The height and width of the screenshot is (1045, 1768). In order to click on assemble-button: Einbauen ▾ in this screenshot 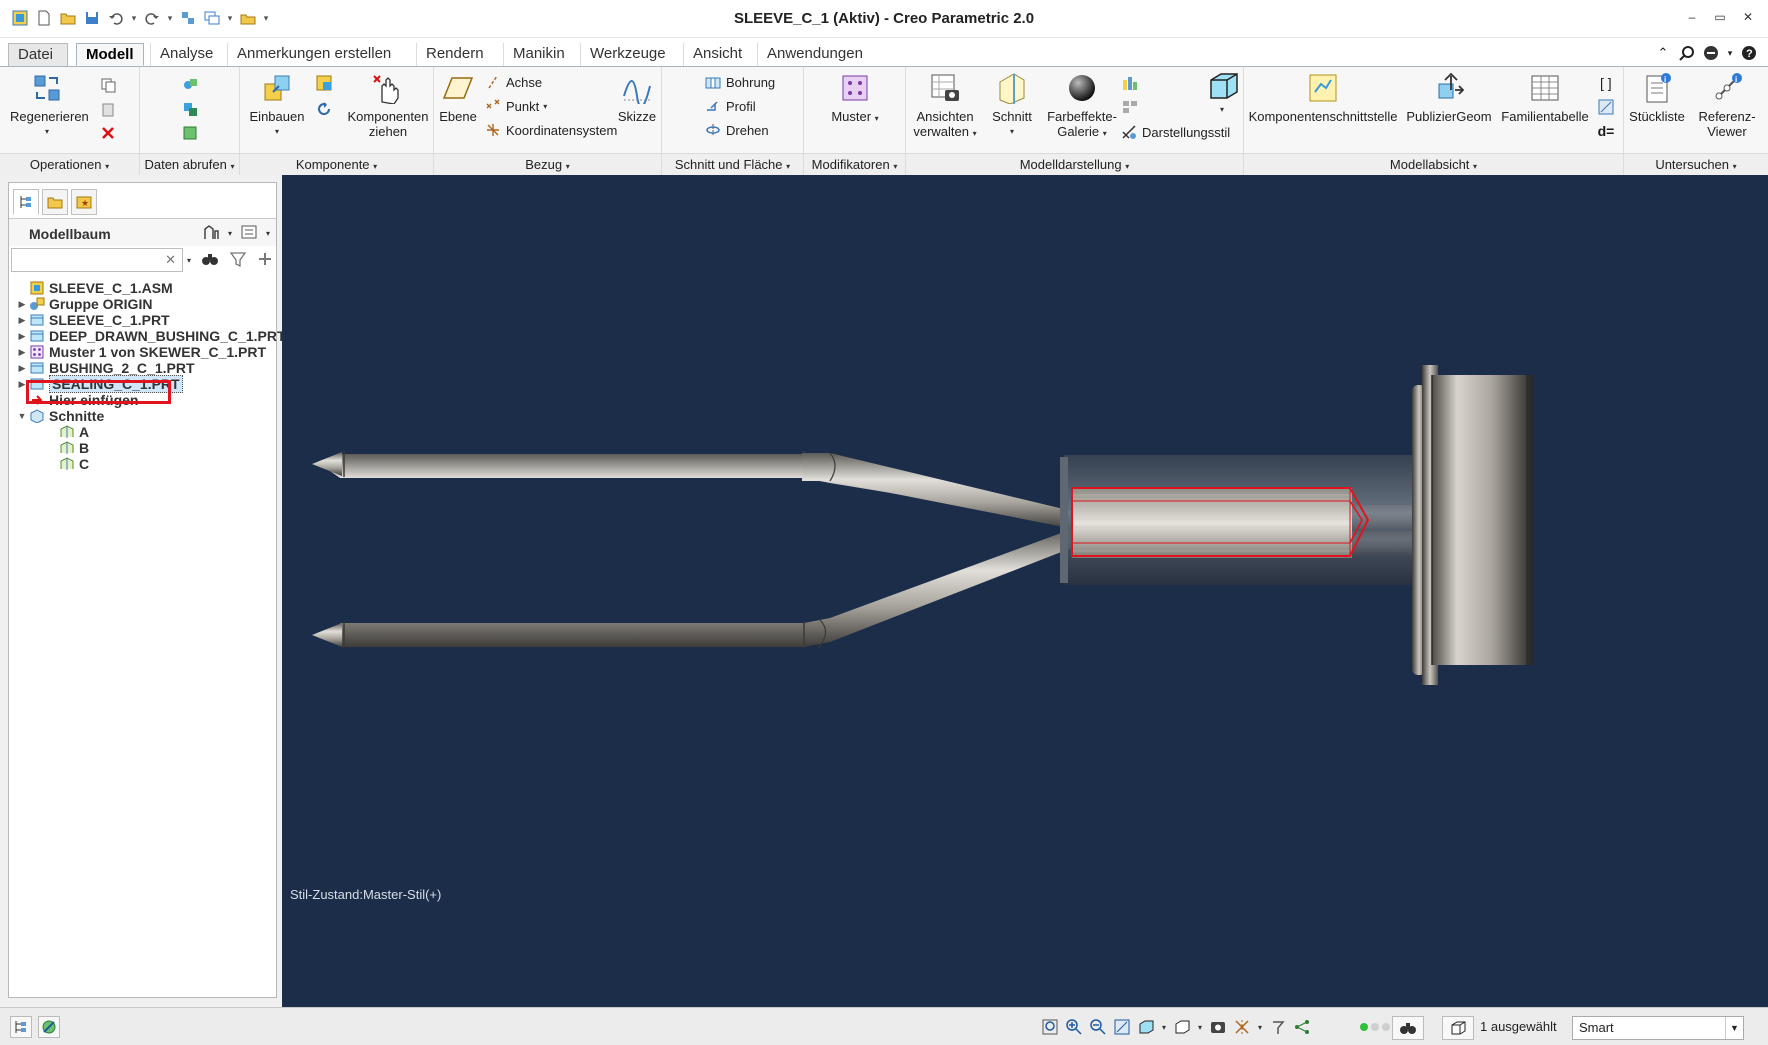, I will do `click(277, 105)`.